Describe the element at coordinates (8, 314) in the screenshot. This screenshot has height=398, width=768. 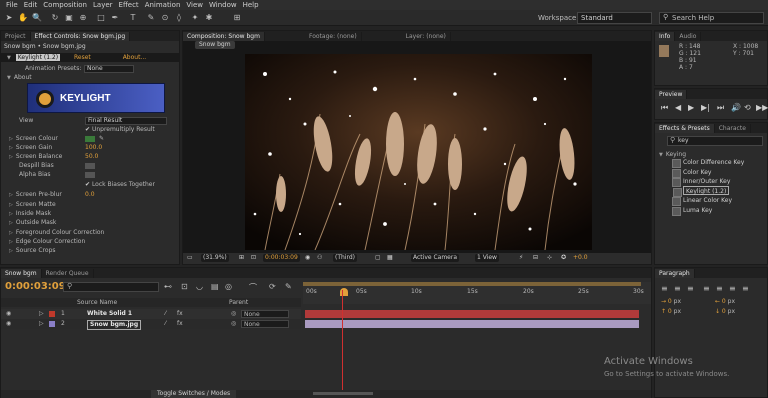
I see `visibility-eye-icon: ◉` at that location.